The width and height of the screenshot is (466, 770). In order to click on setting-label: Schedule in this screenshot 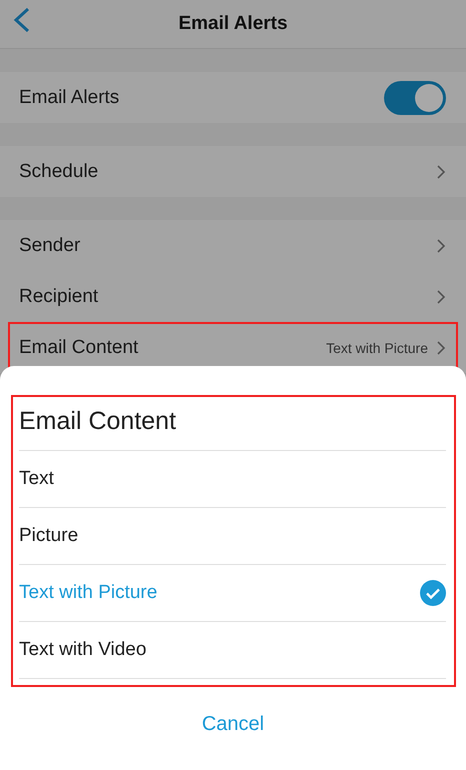, I will do `click(59, 171)`.